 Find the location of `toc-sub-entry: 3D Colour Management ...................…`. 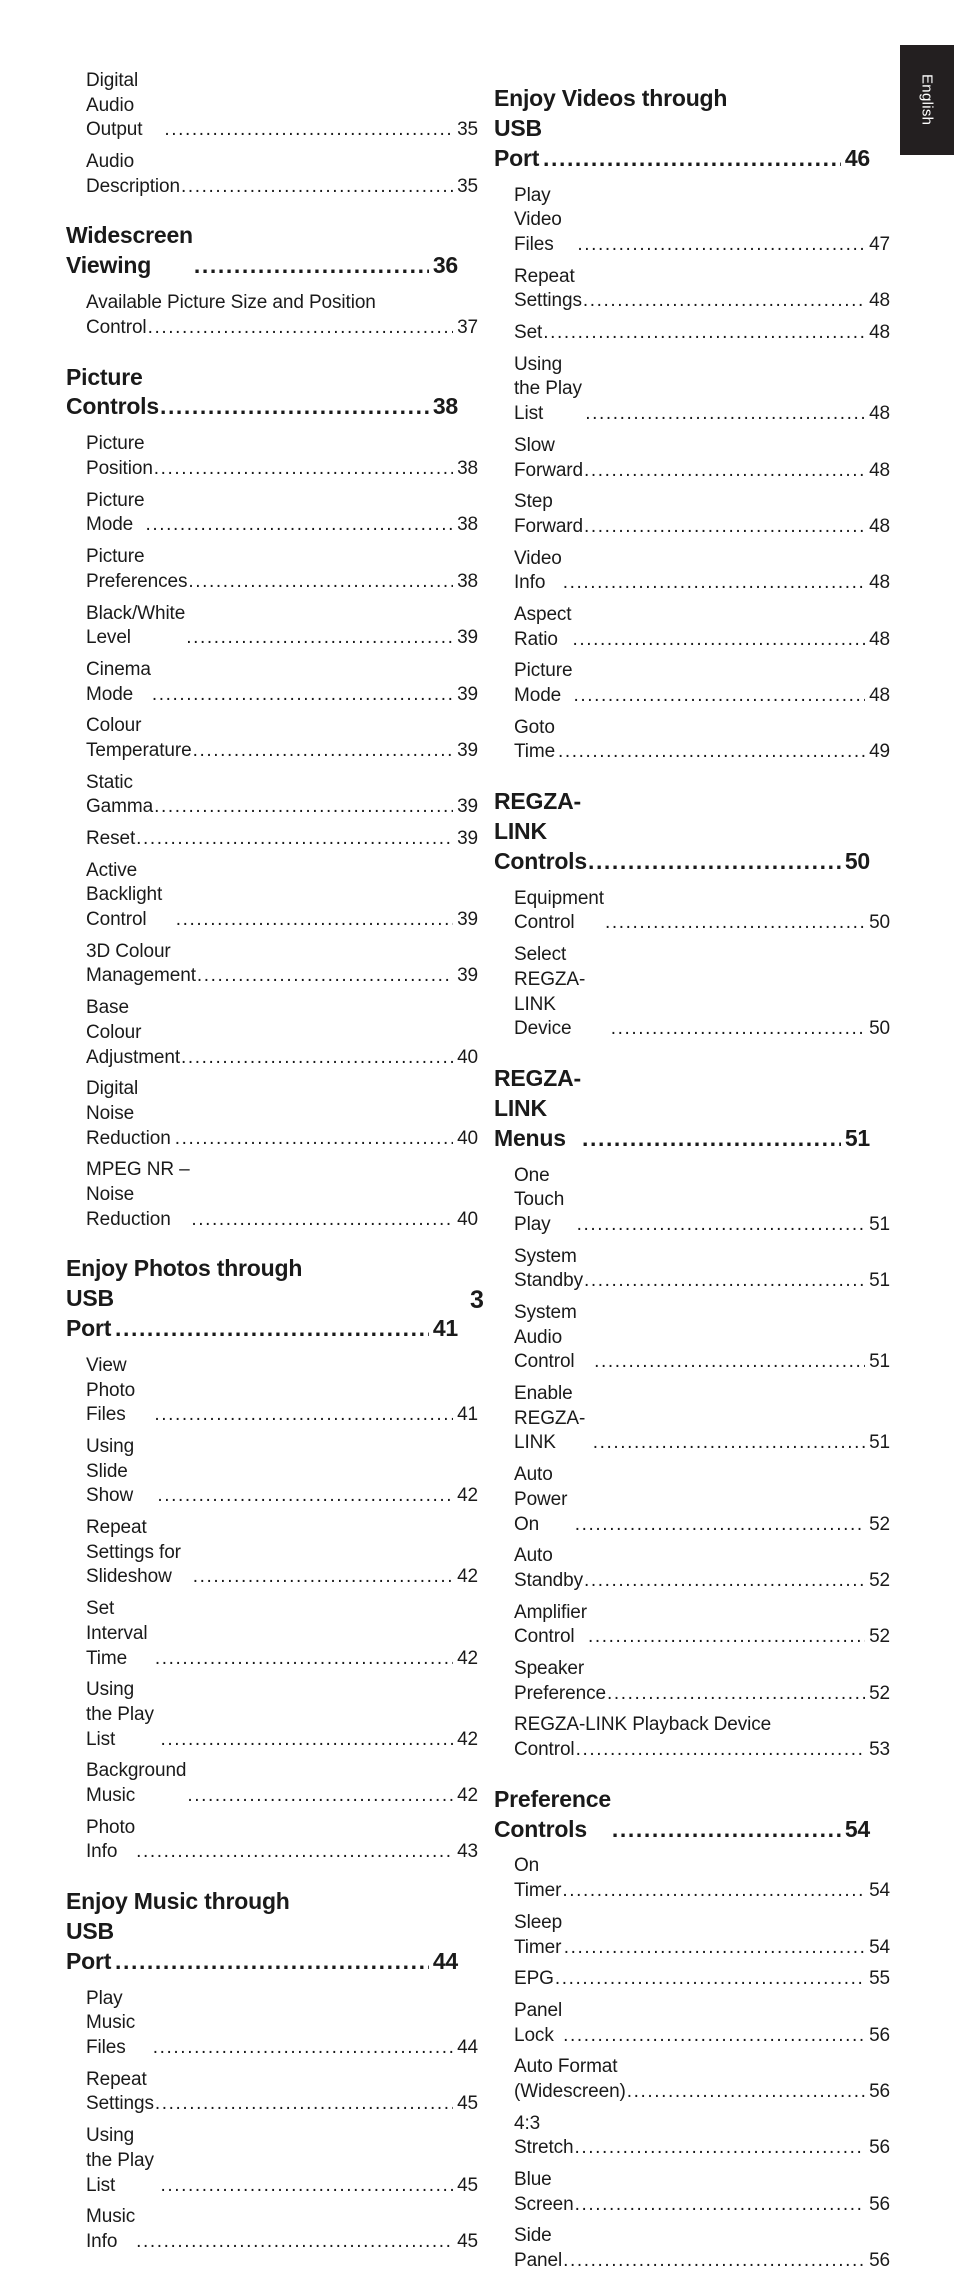

toc-sub-entry: 3D Colour Management ...................… is located at coordinates (272, 964).